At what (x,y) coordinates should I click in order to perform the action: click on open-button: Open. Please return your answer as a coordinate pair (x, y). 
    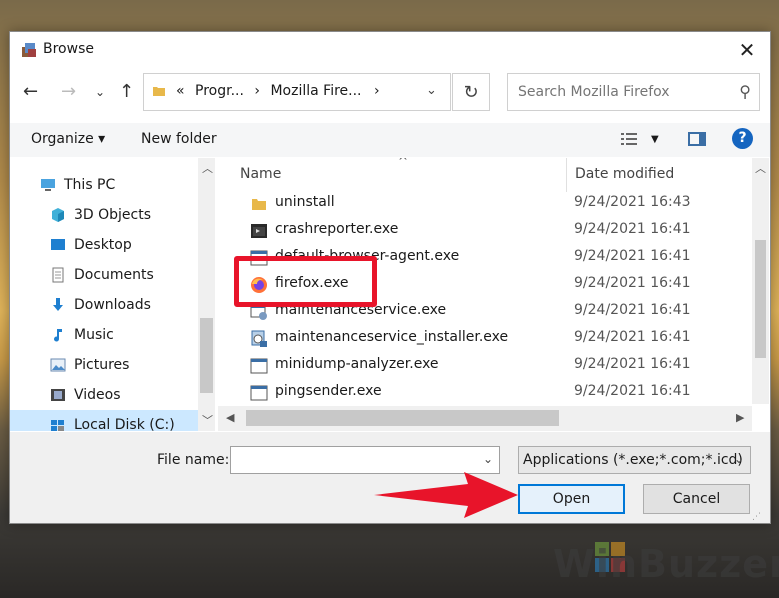
    Looking at the image, I should click on (571, 499).